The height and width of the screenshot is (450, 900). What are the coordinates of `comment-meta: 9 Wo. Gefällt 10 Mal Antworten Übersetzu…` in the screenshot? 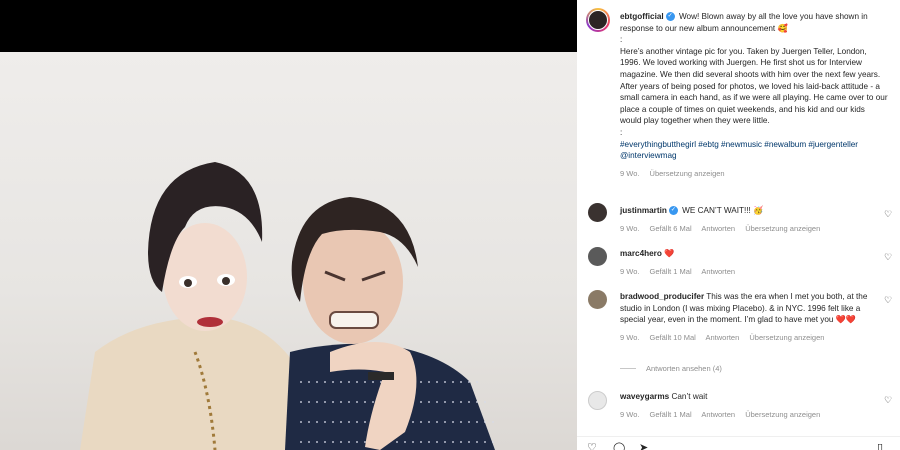 It's located at (751, 338).